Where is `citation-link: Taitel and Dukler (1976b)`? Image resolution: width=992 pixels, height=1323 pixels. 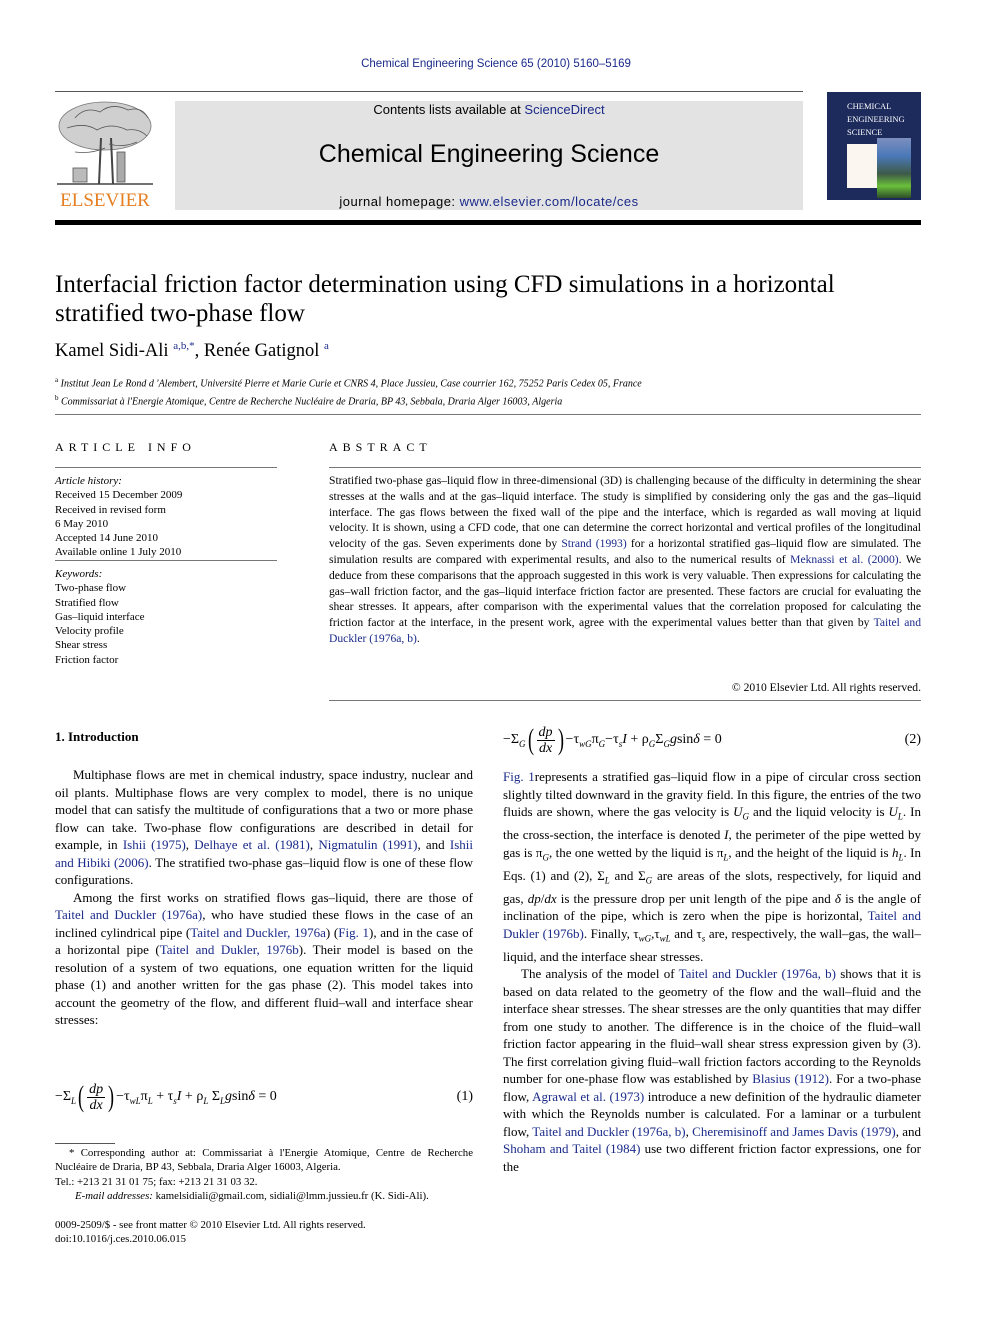
citation-link: Taitel and Dukler (1976b) is located at coordinates (712, 924).